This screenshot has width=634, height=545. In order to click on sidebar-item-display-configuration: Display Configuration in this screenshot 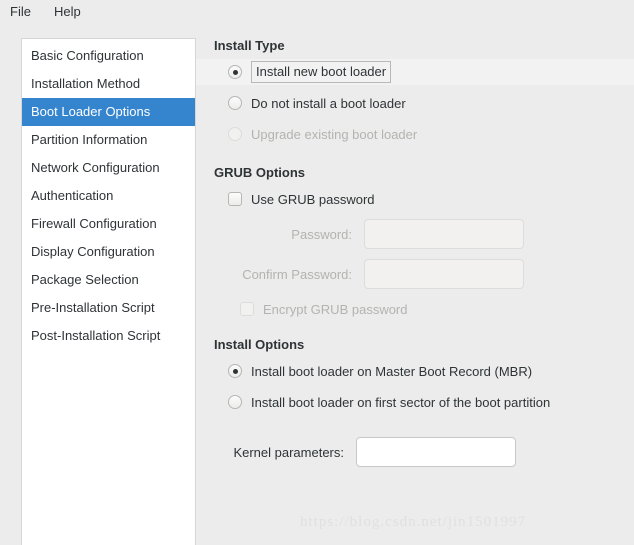, I will do `click(108, 252)`.